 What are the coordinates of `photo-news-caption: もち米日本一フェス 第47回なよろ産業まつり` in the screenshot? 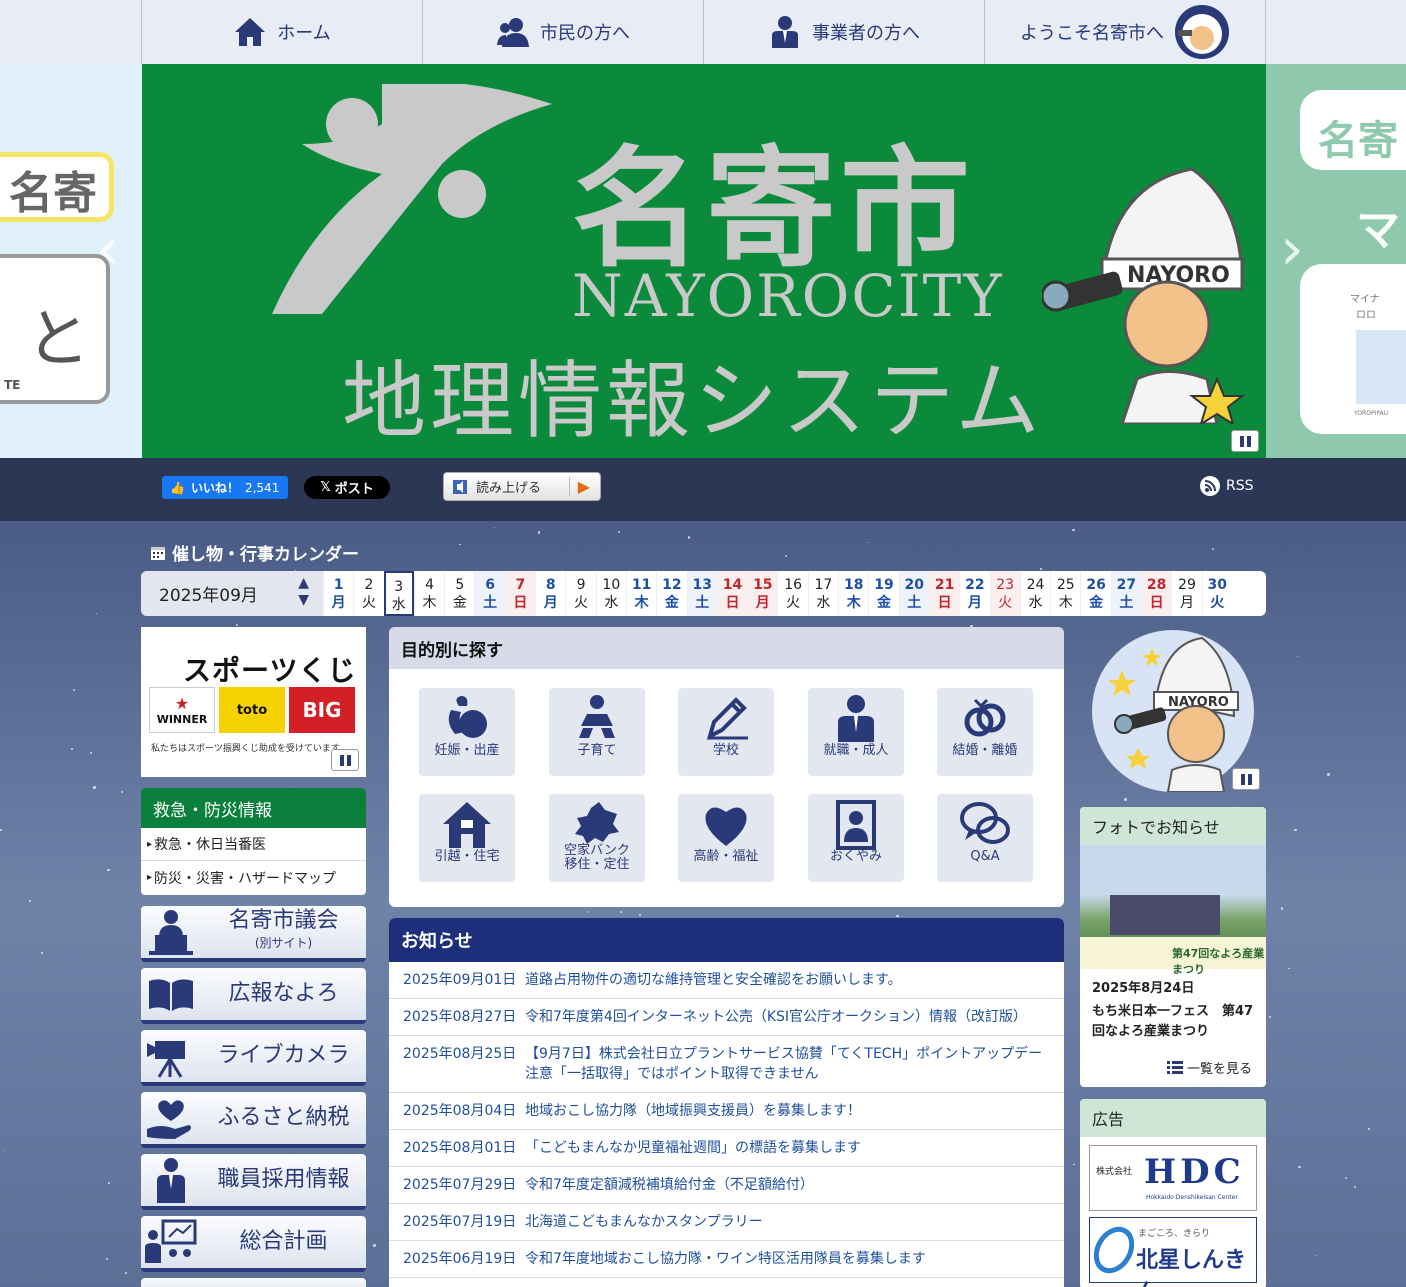 It's located at (1173, 1019).